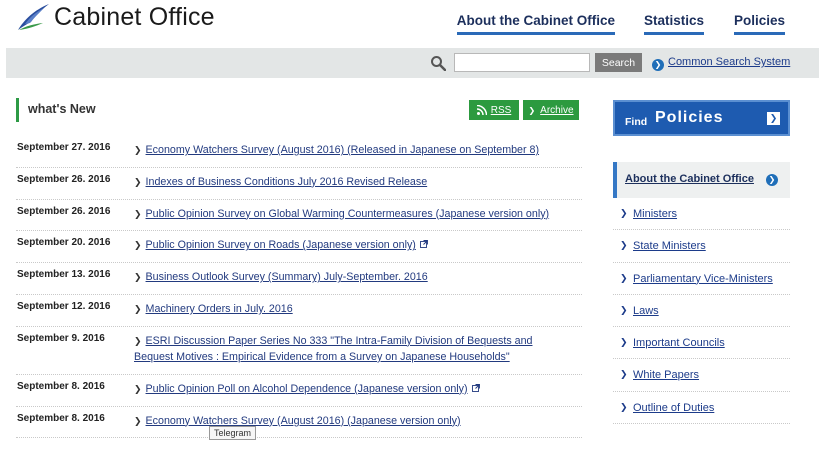 Image resolution: width=825 pixels, height=449 pixels. What do you see at coordinates (233, 433) in the screenshot?
I see `tooltip: Telegram` at bounding box center [233, 433].